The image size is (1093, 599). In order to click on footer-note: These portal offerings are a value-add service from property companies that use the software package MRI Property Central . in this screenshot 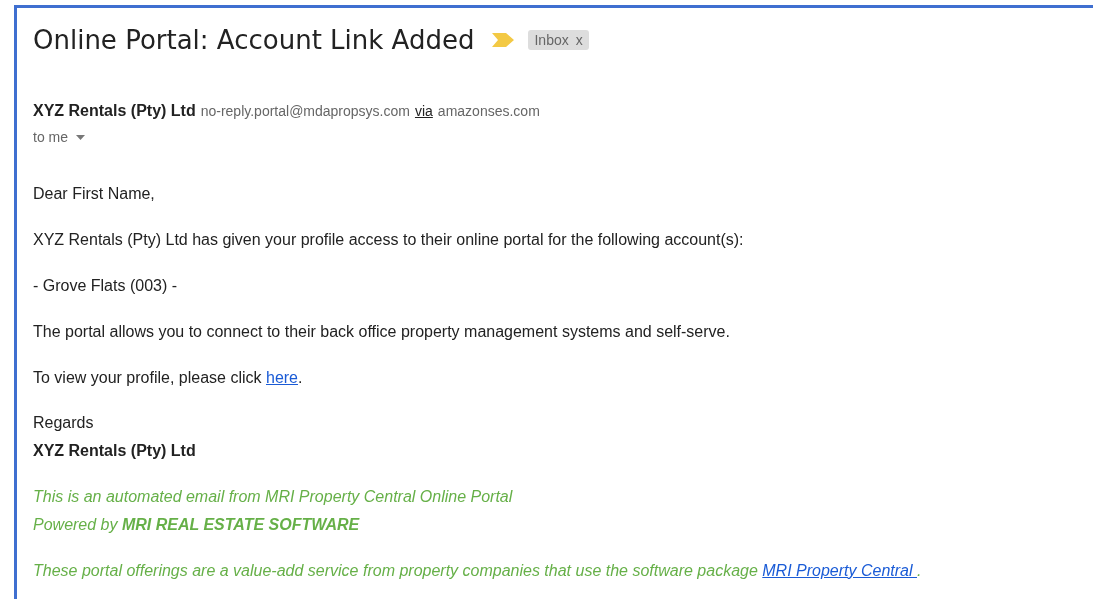, I will do `click(478, 571)`.